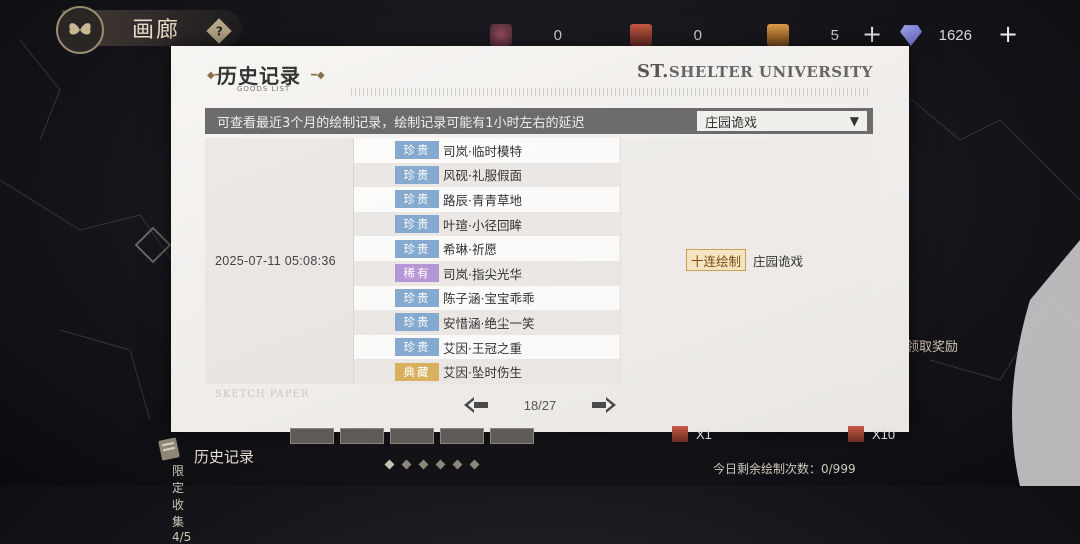 This screenshot has height=544, width=1080. What do you see at coordinates (482, 274) in the screenshot?
I see `item-name: 司岚·指尖光华` at bounding box center [482, 274].